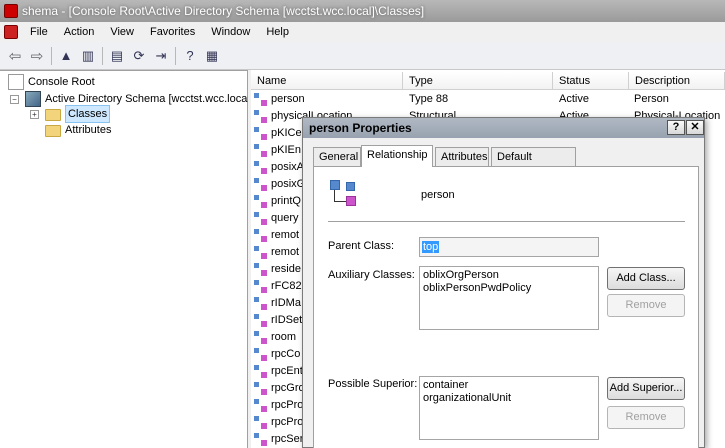 Image resolution: width=725 pixels, height=448 pixels. Describe the element at coordinates (676, 127) in the screenshot. I see `dialog-help-button: ?` at that location.